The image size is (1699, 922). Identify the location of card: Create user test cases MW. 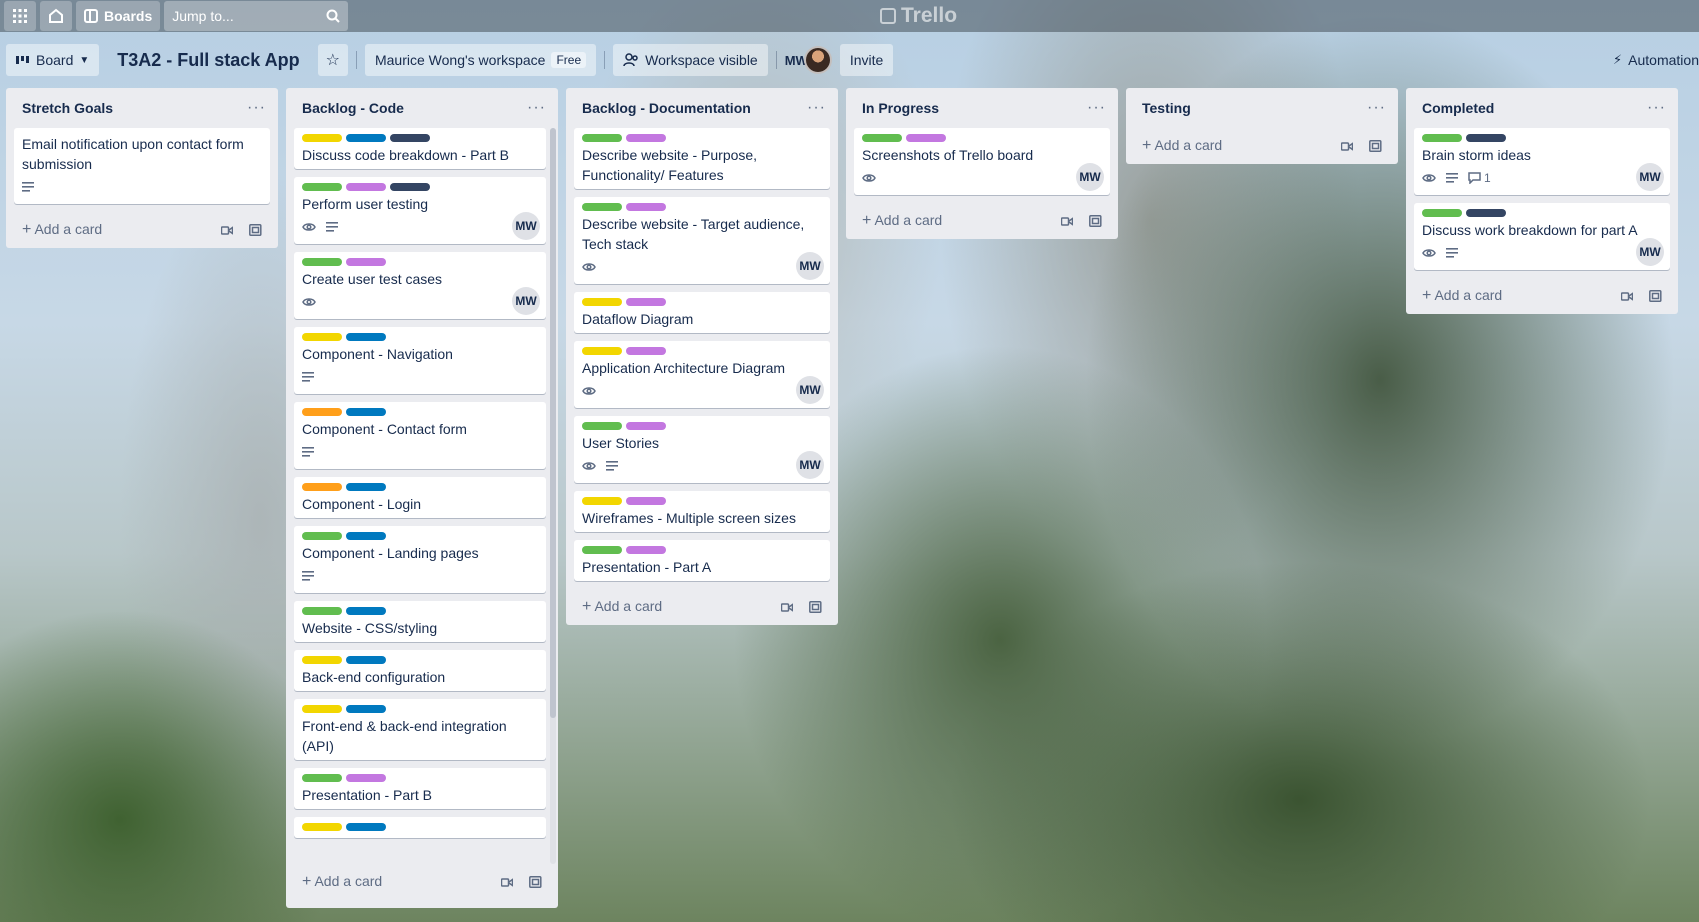
(420, 285).